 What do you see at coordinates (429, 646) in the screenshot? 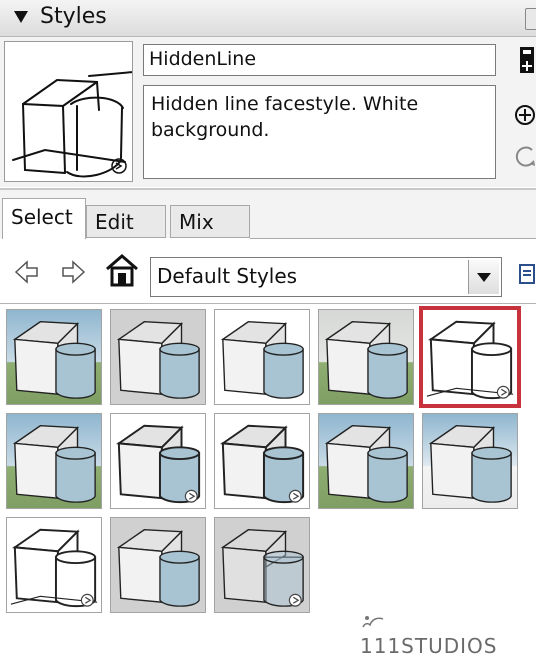
I see `watermark-text: 111STUDIOS` at bounding box center [429, 646].